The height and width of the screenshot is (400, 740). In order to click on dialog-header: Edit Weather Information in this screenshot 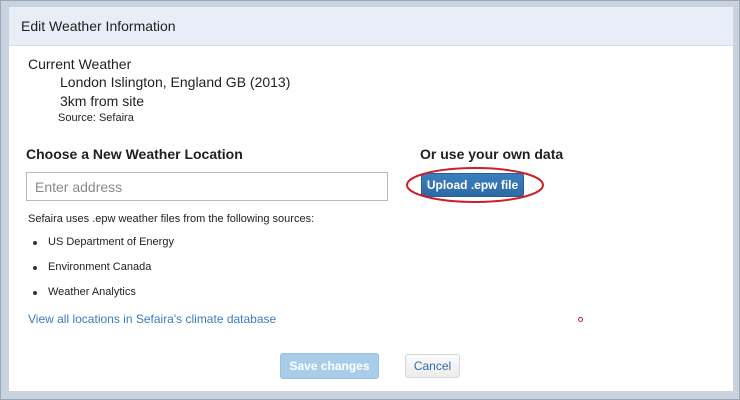, I will do `click(371, 26)`.